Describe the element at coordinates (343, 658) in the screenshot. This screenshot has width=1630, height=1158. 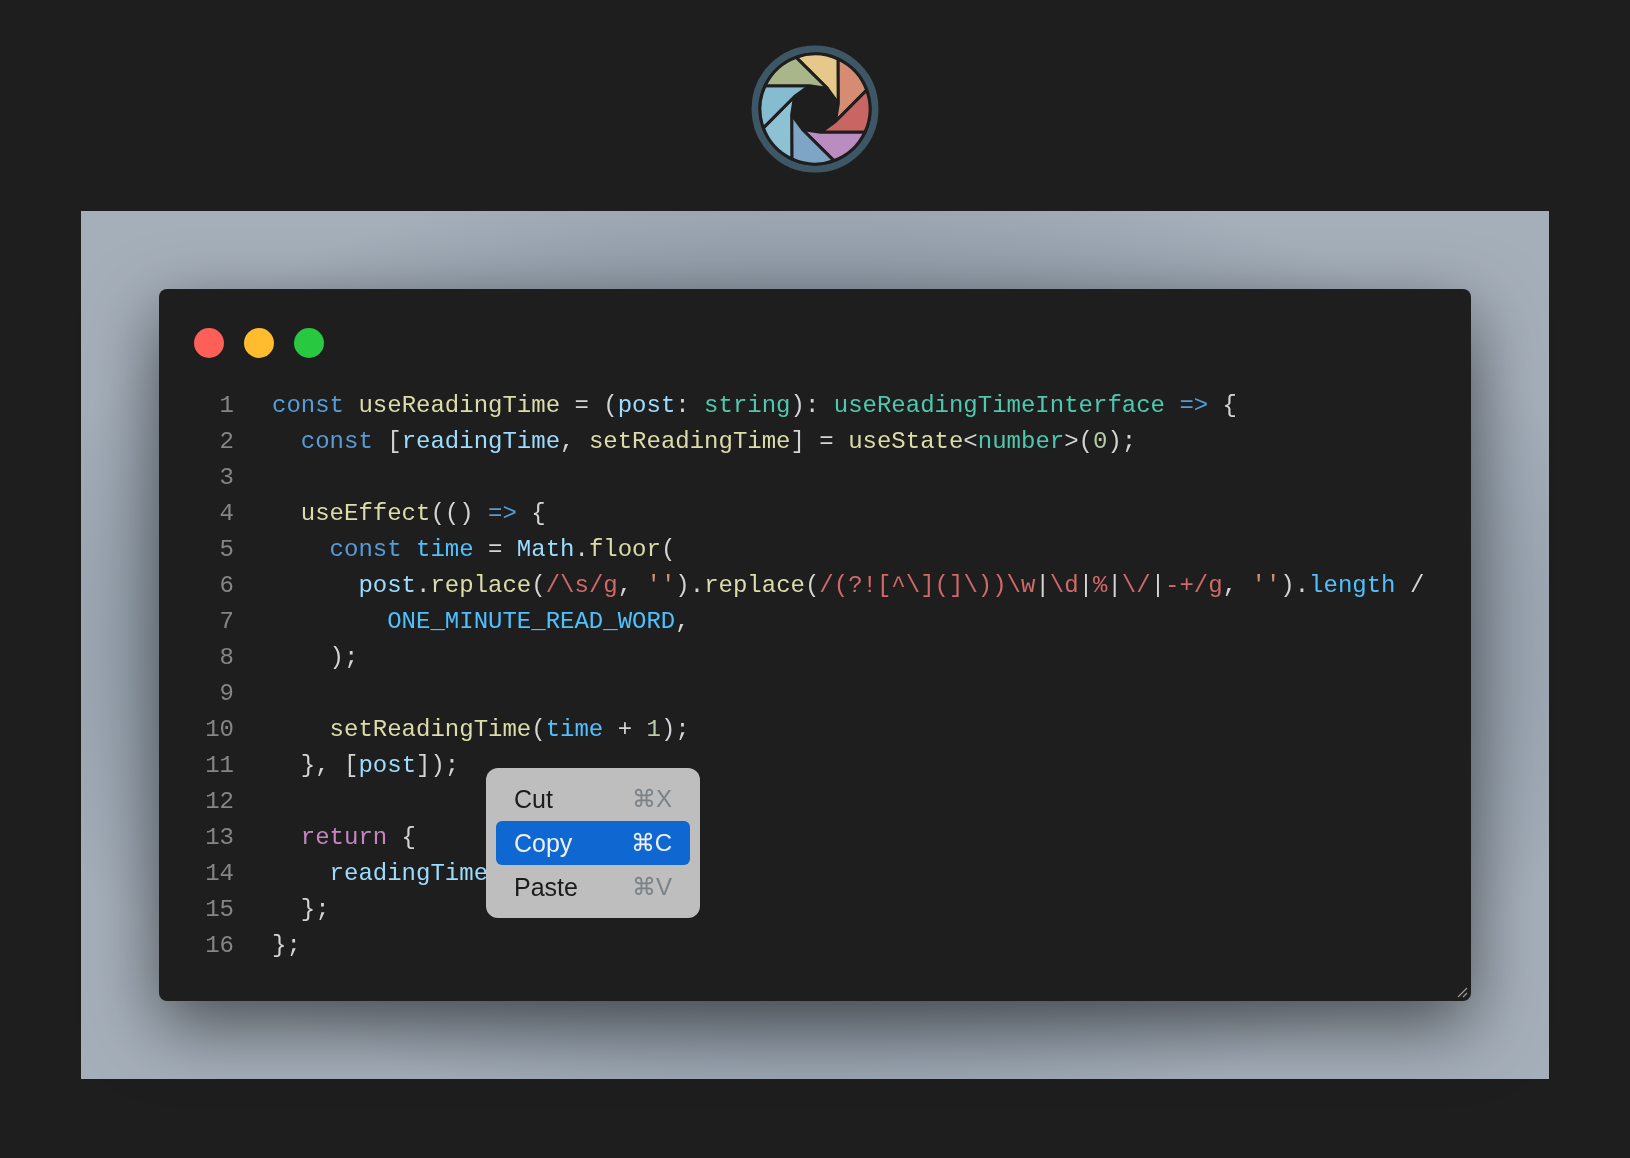
I see `code-line: );` at that location.